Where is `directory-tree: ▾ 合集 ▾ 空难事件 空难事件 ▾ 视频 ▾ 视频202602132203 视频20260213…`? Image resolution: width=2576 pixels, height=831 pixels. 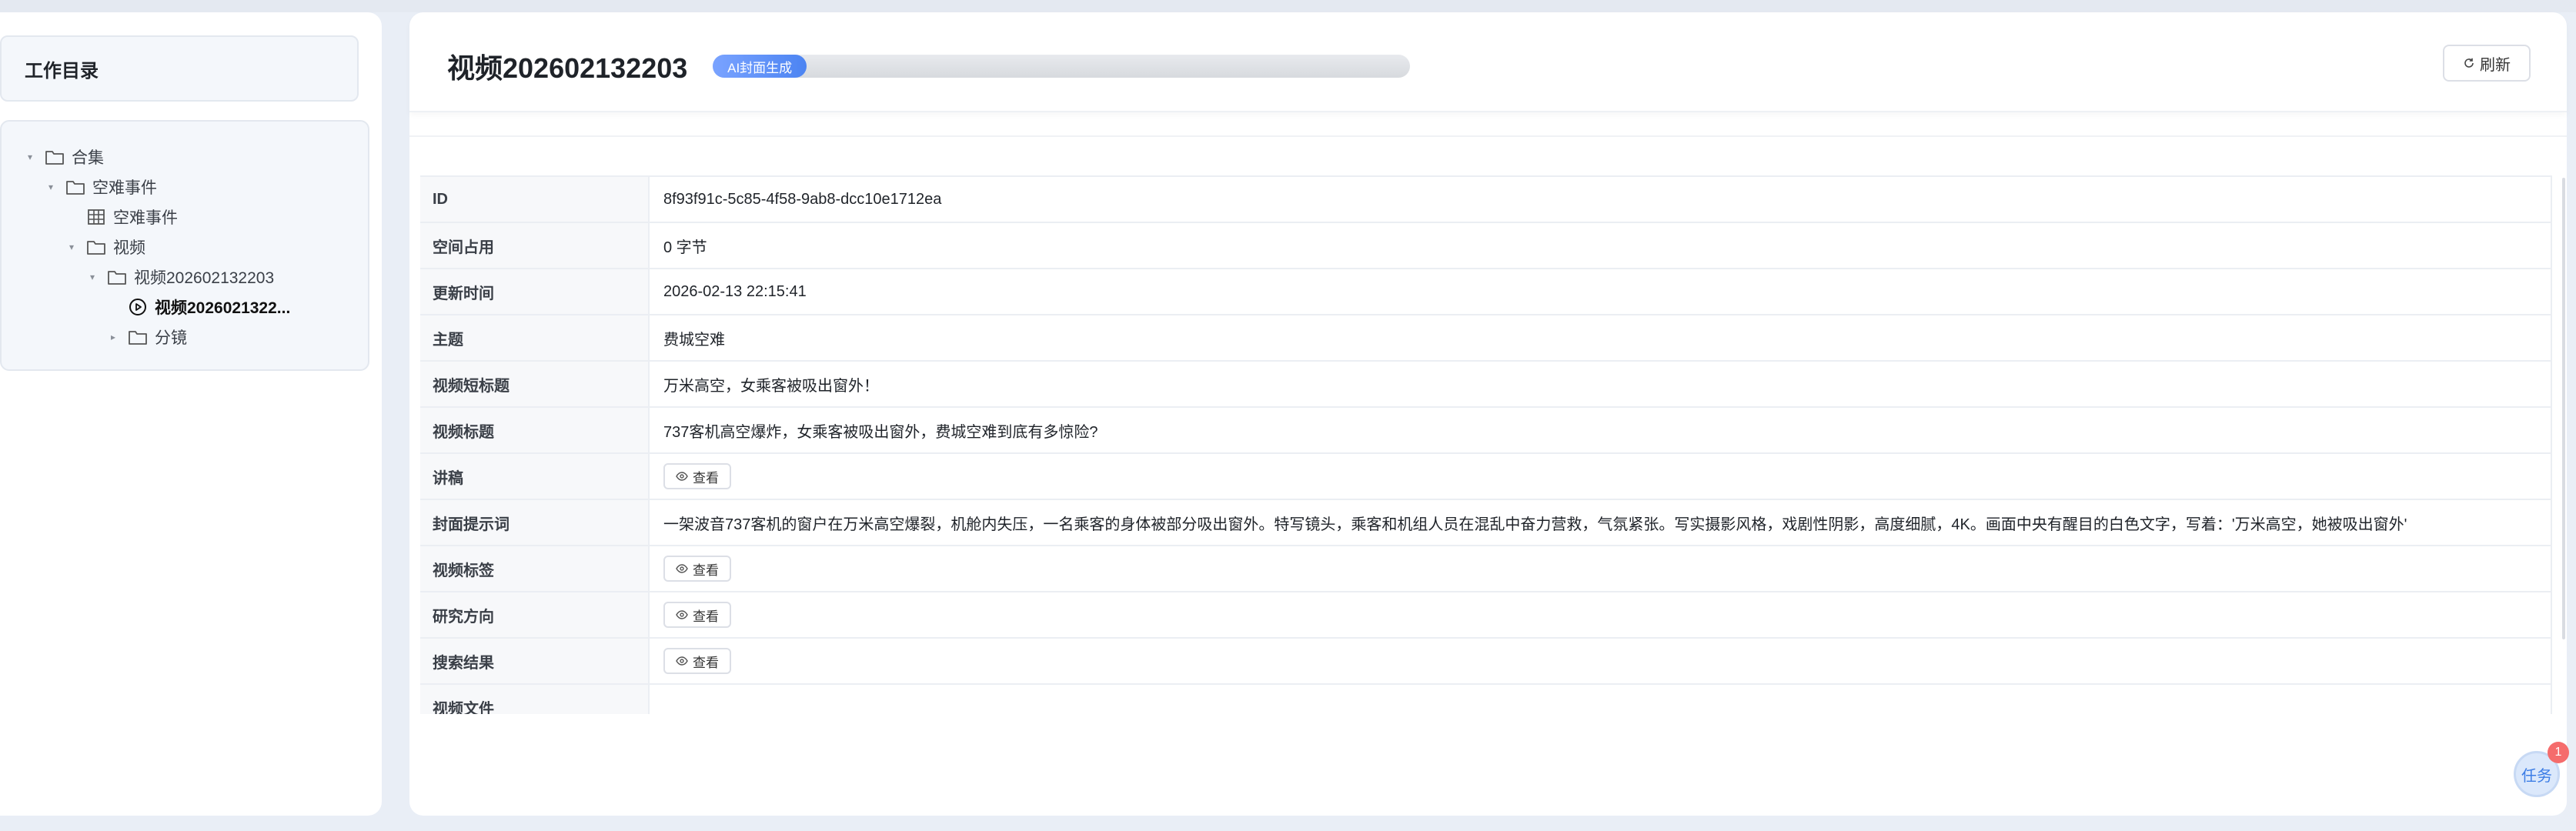
directory-tree: ▾ 合集 ▾ 空难事件 空难事件 ▾ 视频 ▾ 视频202602132203 视频20260213… is located at coordinates (184, 245).